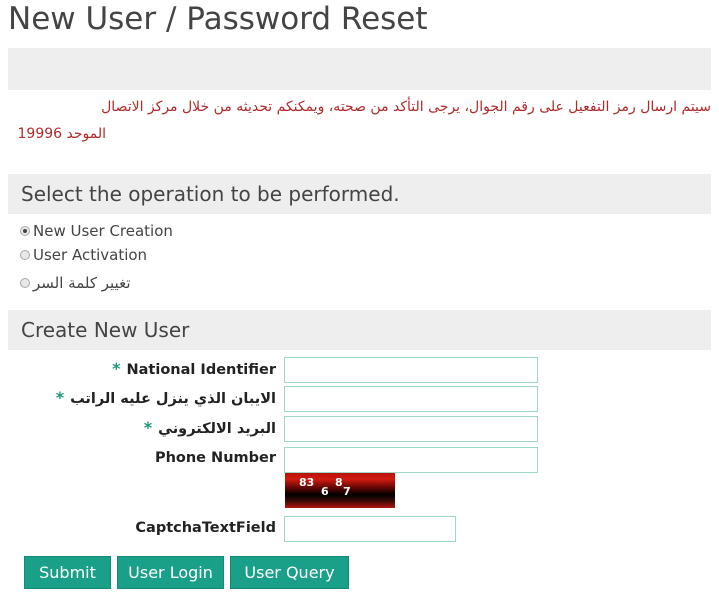 Image resolution: width=719 pixels, height=600 pixels. I want to click on email-label: * البريد الالكتروني, so click(209, 427).